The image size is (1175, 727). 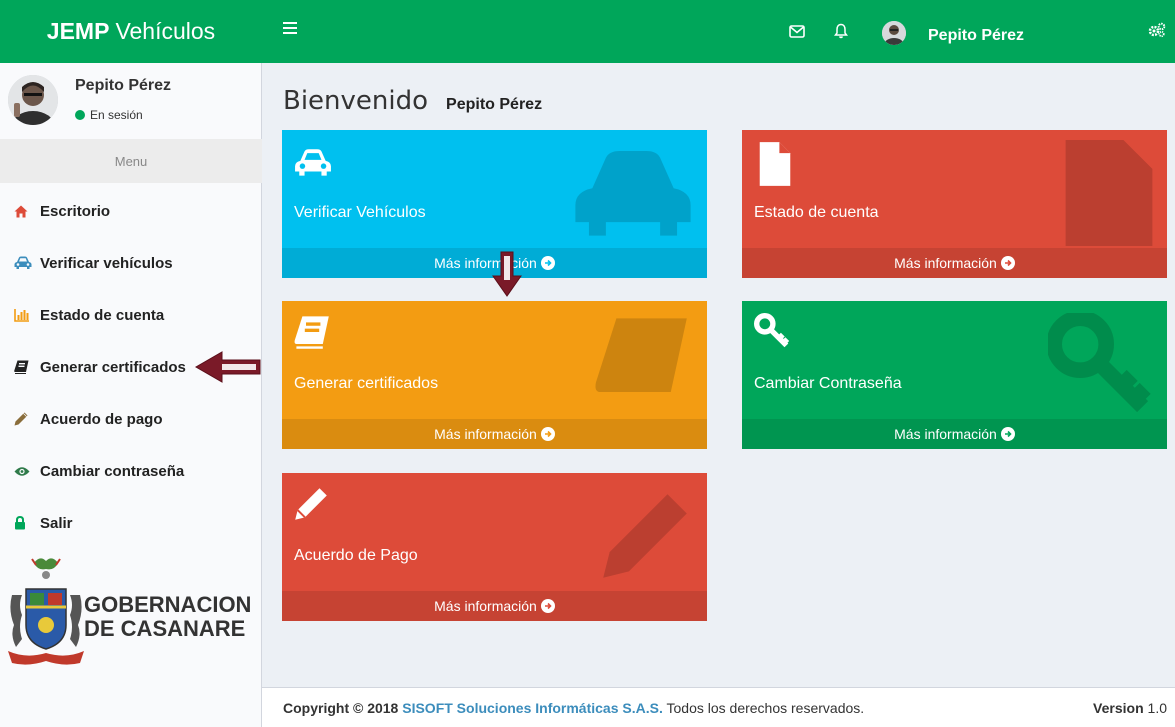 I want to click on sidebar-toggle-icon, so click(x=290, y=28).